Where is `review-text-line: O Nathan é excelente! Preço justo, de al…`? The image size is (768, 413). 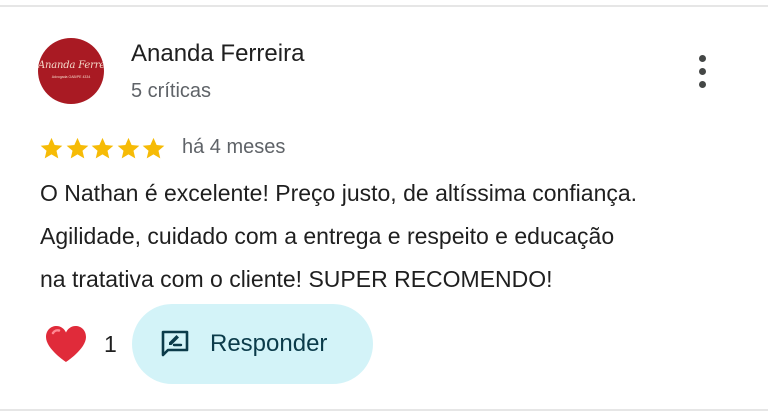 review-text-line: O Nathan é excelente! Preço justo, de al… is located at coordinates (339, 193).